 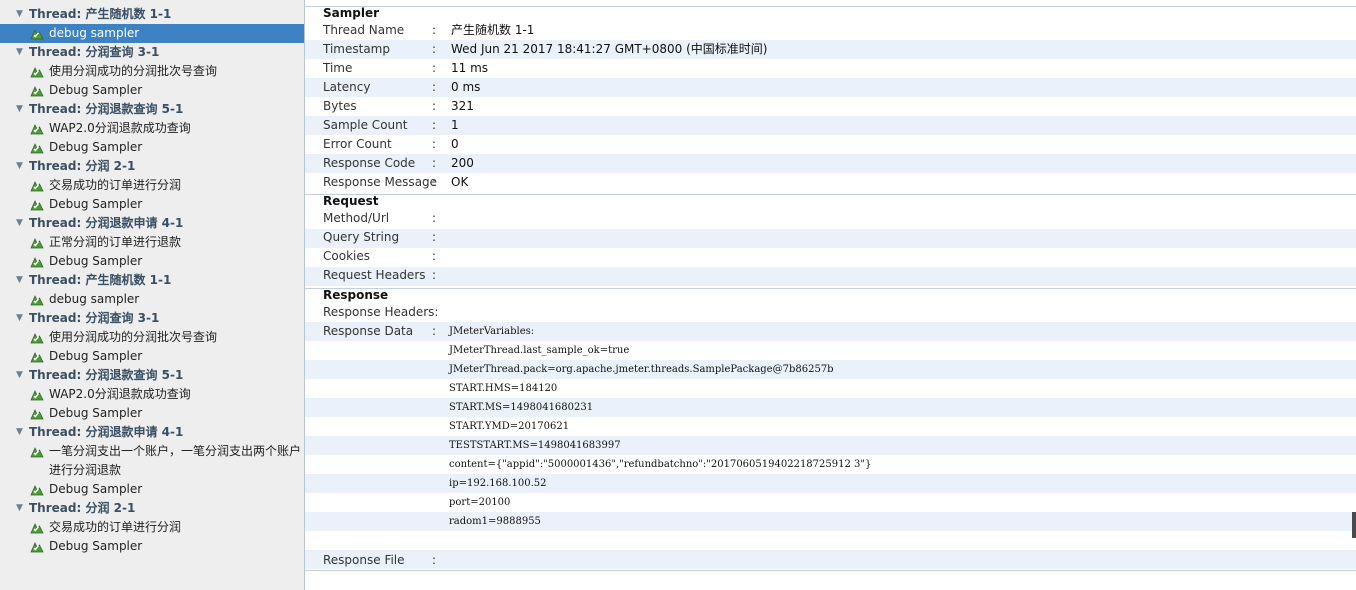 What do you see at coordinates (338, 68) in the screenshot?
I see `sampler-row-label: Time` at bounding box center [338, 68].